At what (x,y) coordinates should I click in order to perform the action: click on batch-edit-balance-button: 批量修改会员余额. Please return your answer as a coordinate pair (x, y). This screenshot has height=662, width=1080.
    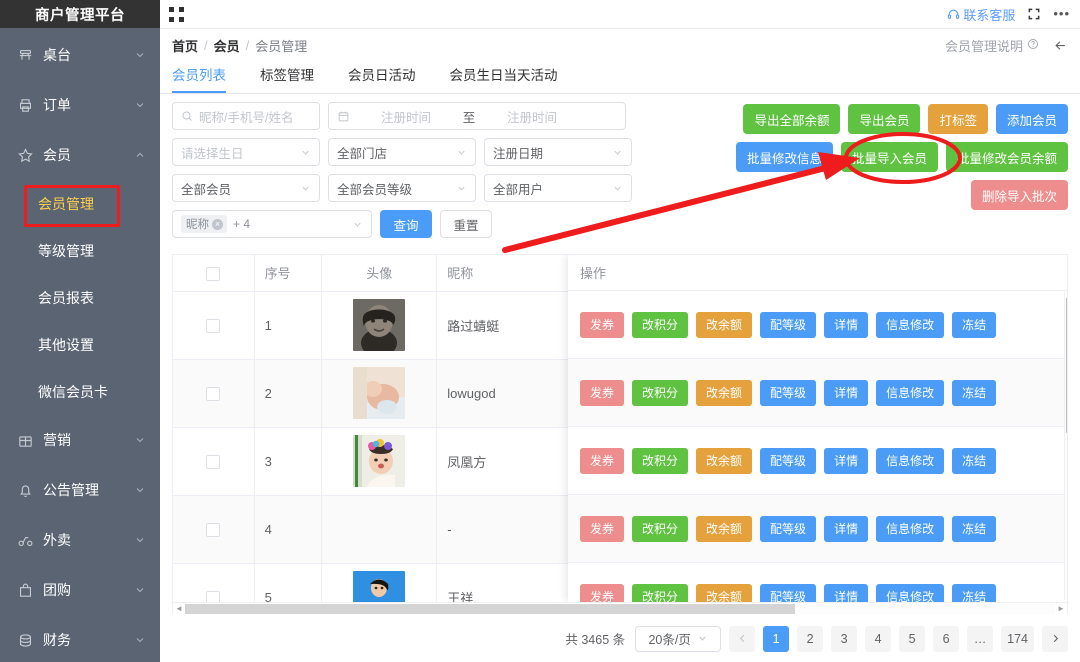
    Looking at the image, I should click on (1006, 157).